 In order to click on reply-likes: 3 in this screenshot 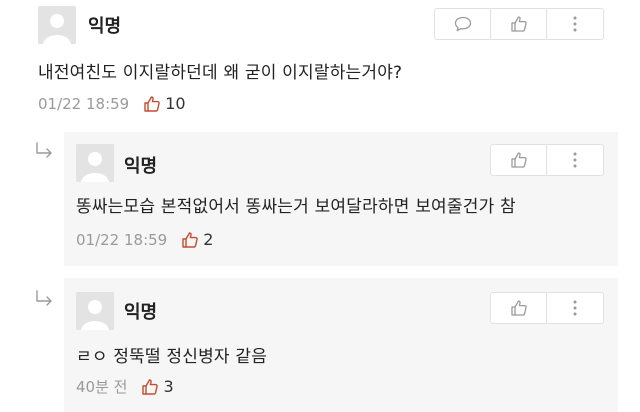, I will do `click(157, 386)`.